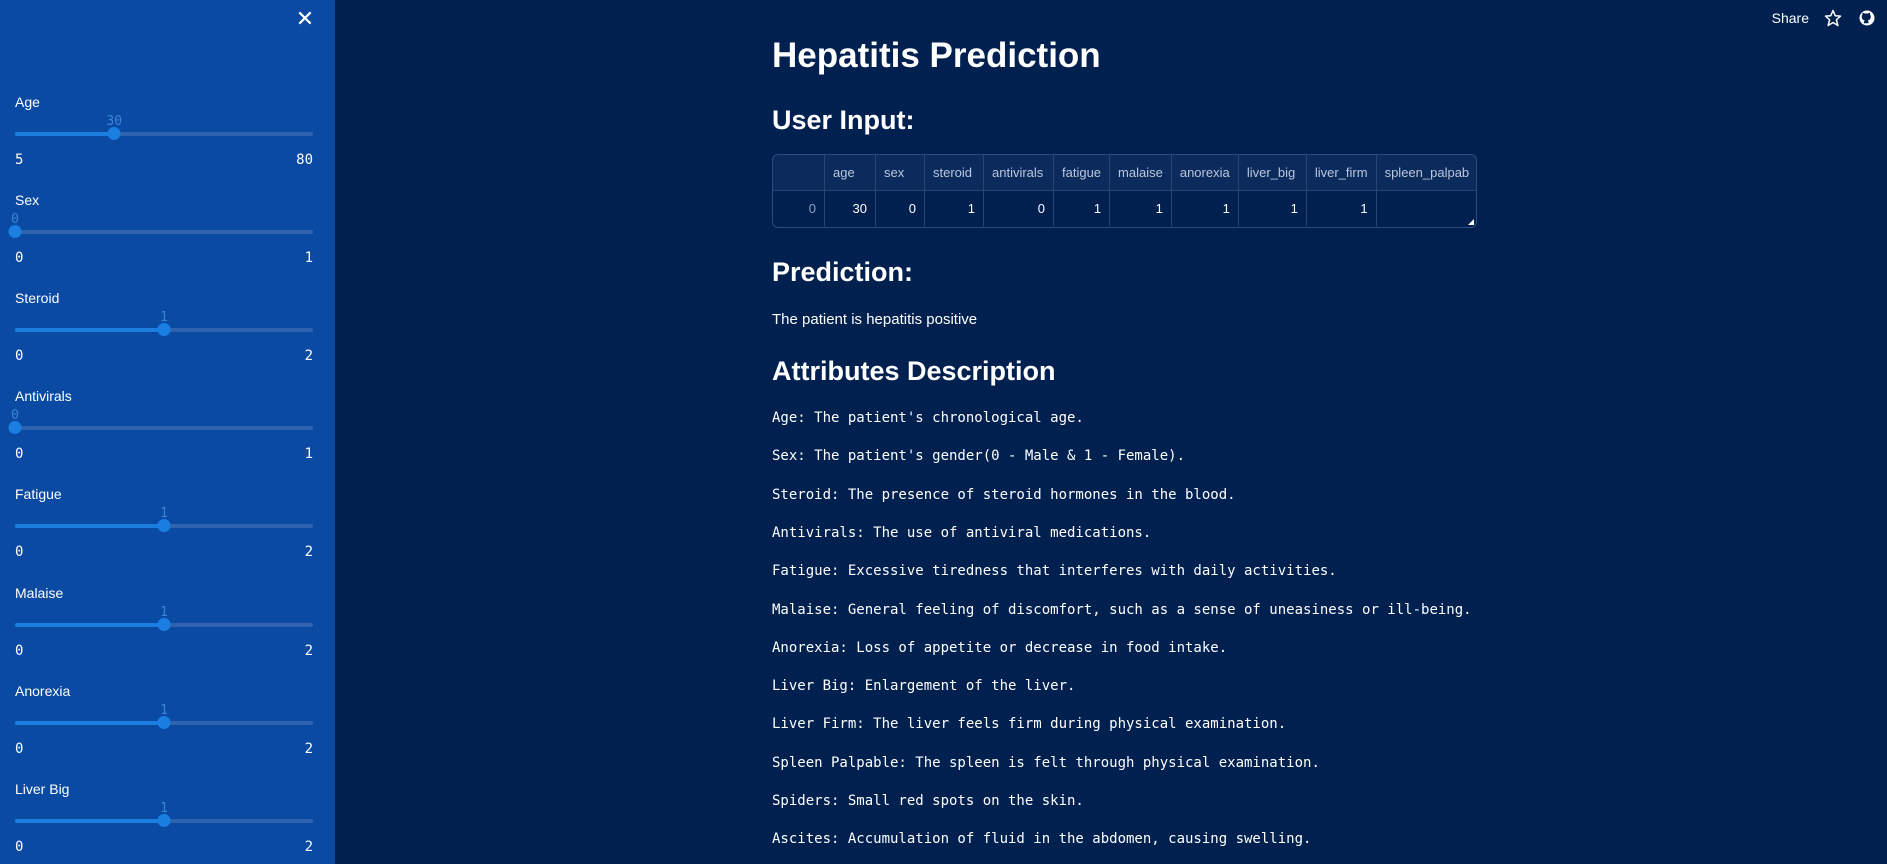 The width and height of the screenshot is (1887, 864). I want to click on slider-label: Steroid, so click(37, 298).